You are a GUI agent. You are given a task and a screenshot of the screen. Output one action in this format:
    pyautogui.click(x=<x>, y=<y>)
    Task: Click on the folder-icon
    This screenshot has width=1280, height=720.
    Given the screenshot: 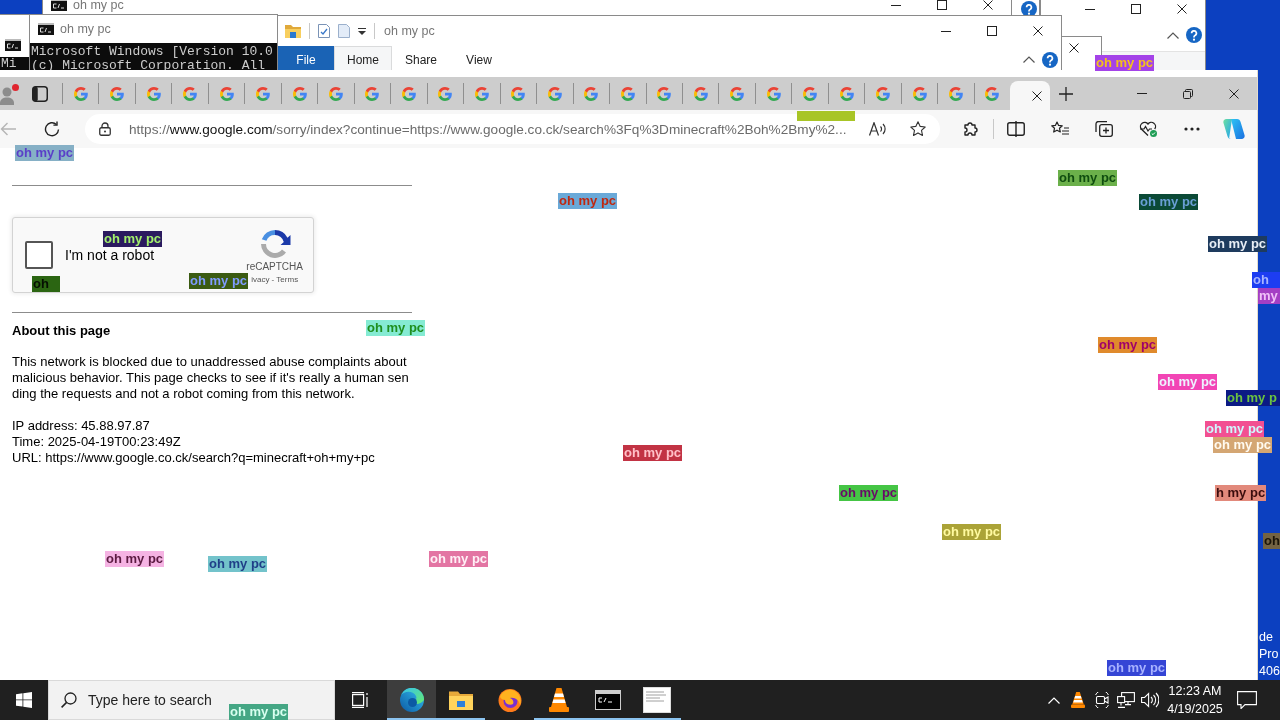 What is the action you would take?
    pyautogui.click(x=460, y=700)
    